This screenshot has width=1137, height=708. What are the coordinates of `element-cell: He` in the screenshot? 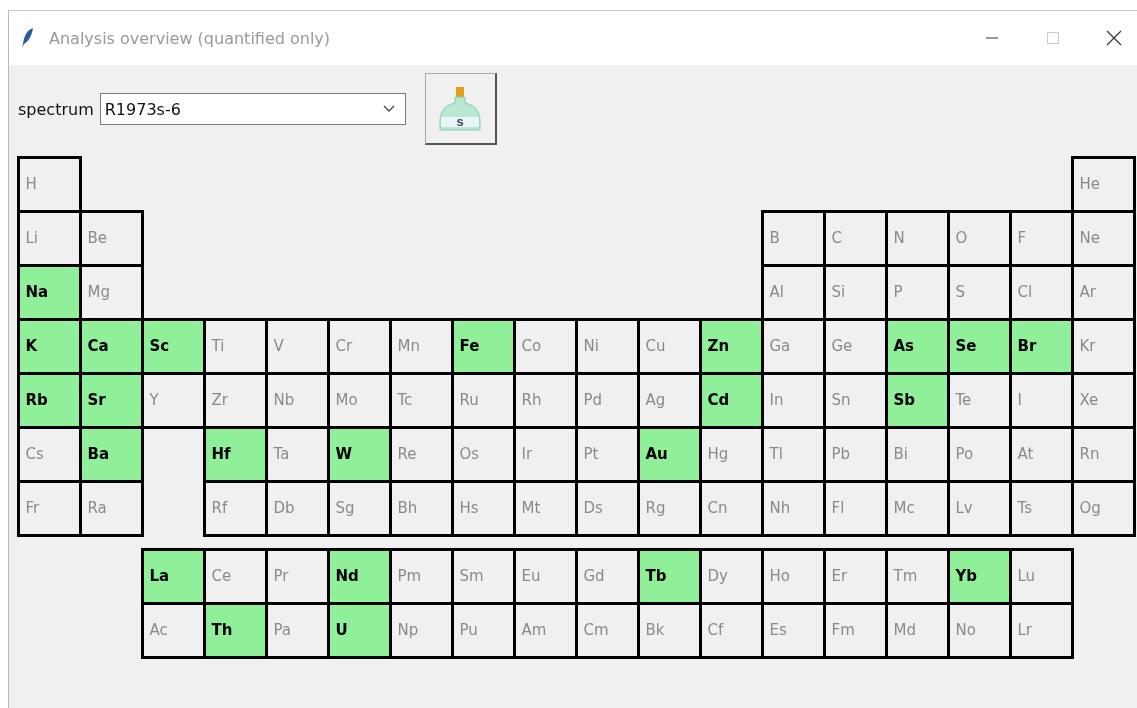 It's located at (1103, 184).